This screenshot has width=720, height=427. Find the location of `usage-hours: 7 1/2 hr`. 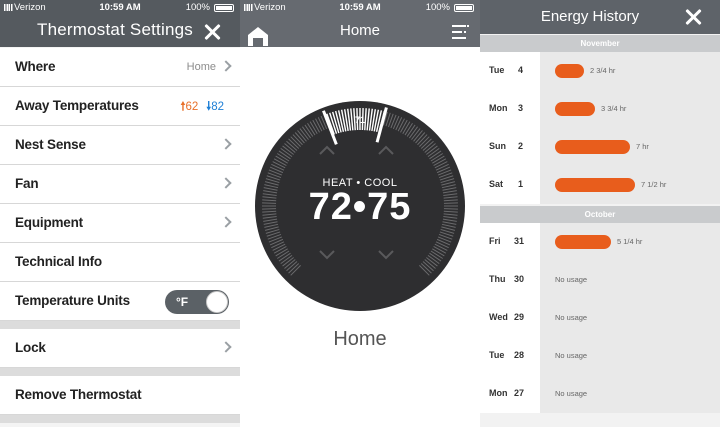

usage-hours: 7 1/2 hr is located at coordinates (654, 184).